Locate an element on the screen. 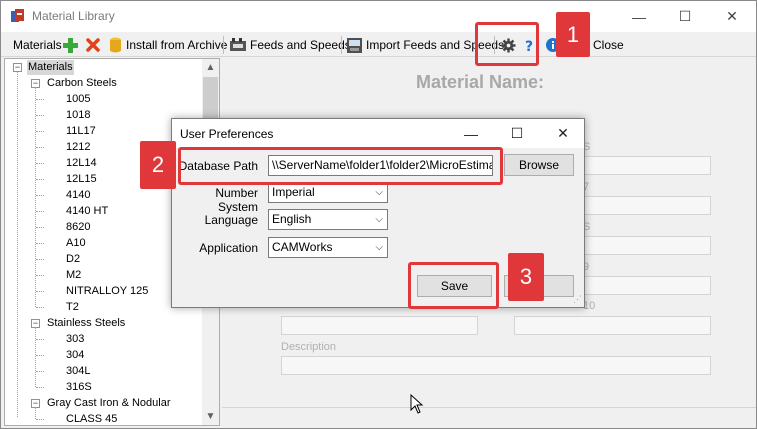  mouse-cursor-icon is located at coordinates (417, 404).